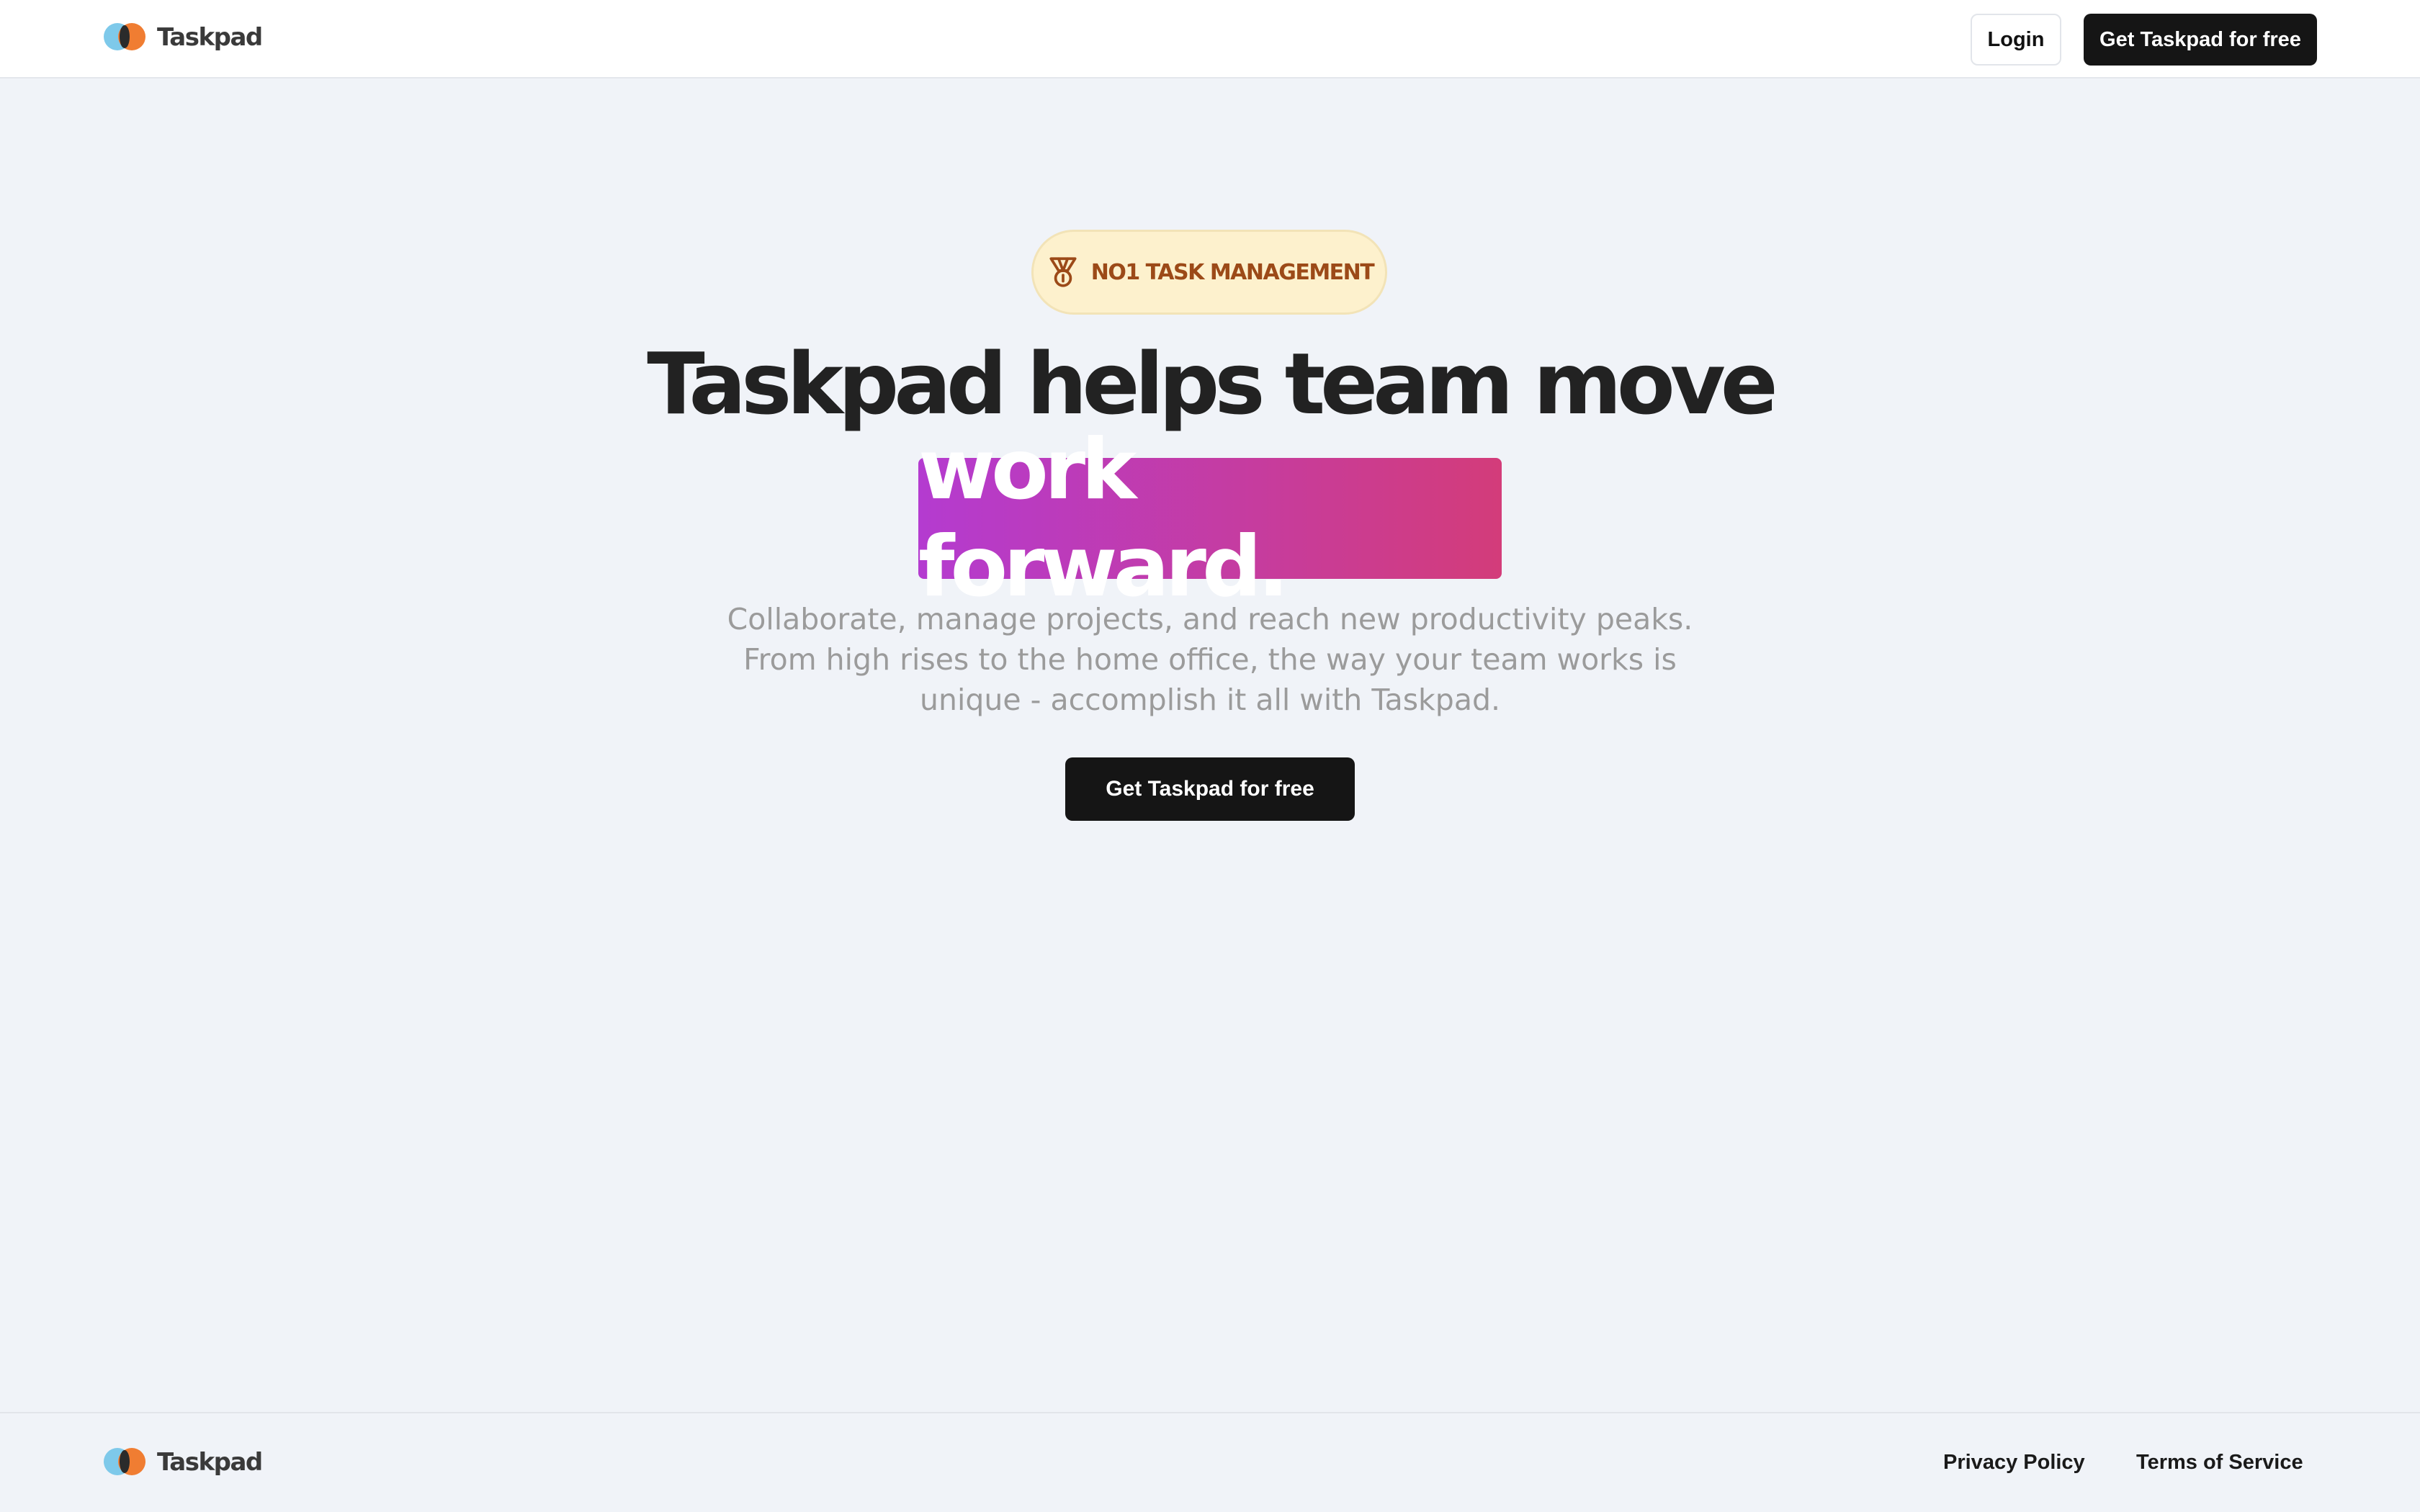 This screenshot has height=1512, width=2420. What do you see at coordinates (2016, 40) in the screenshot?
I see `login-button: Login` at bounding box center [2016, 40].